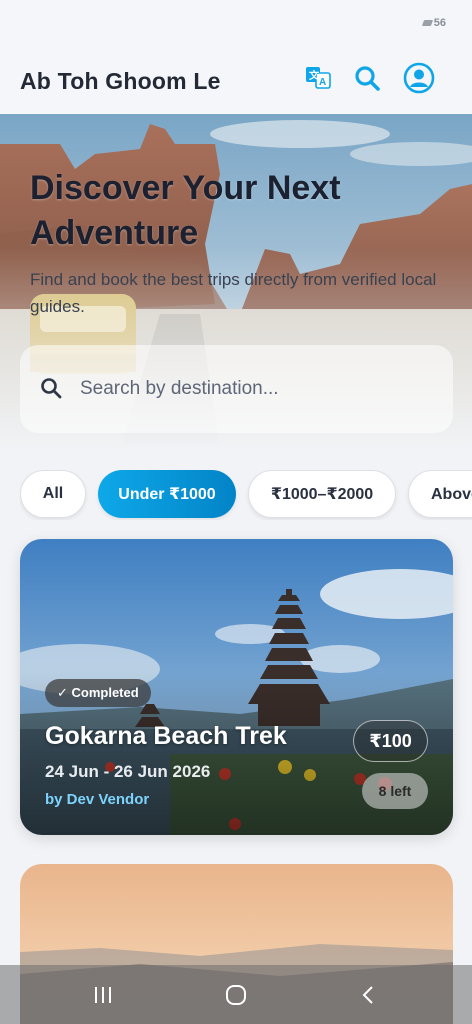 This screenshot has width=472, height=1024. I want to click on seats-left-badge: 8 left, so click(395, 791).